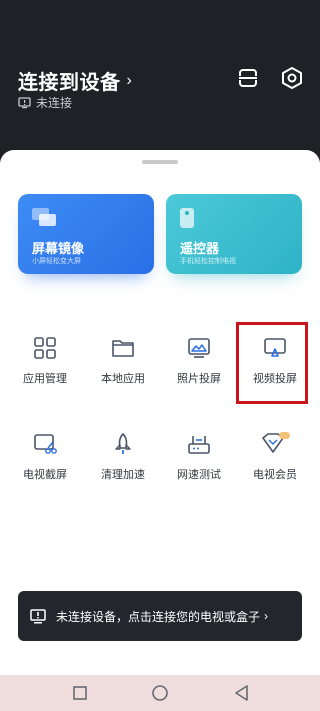 The image size is (320, 711). I want to click on remote-control-icon, so click(187, 218).